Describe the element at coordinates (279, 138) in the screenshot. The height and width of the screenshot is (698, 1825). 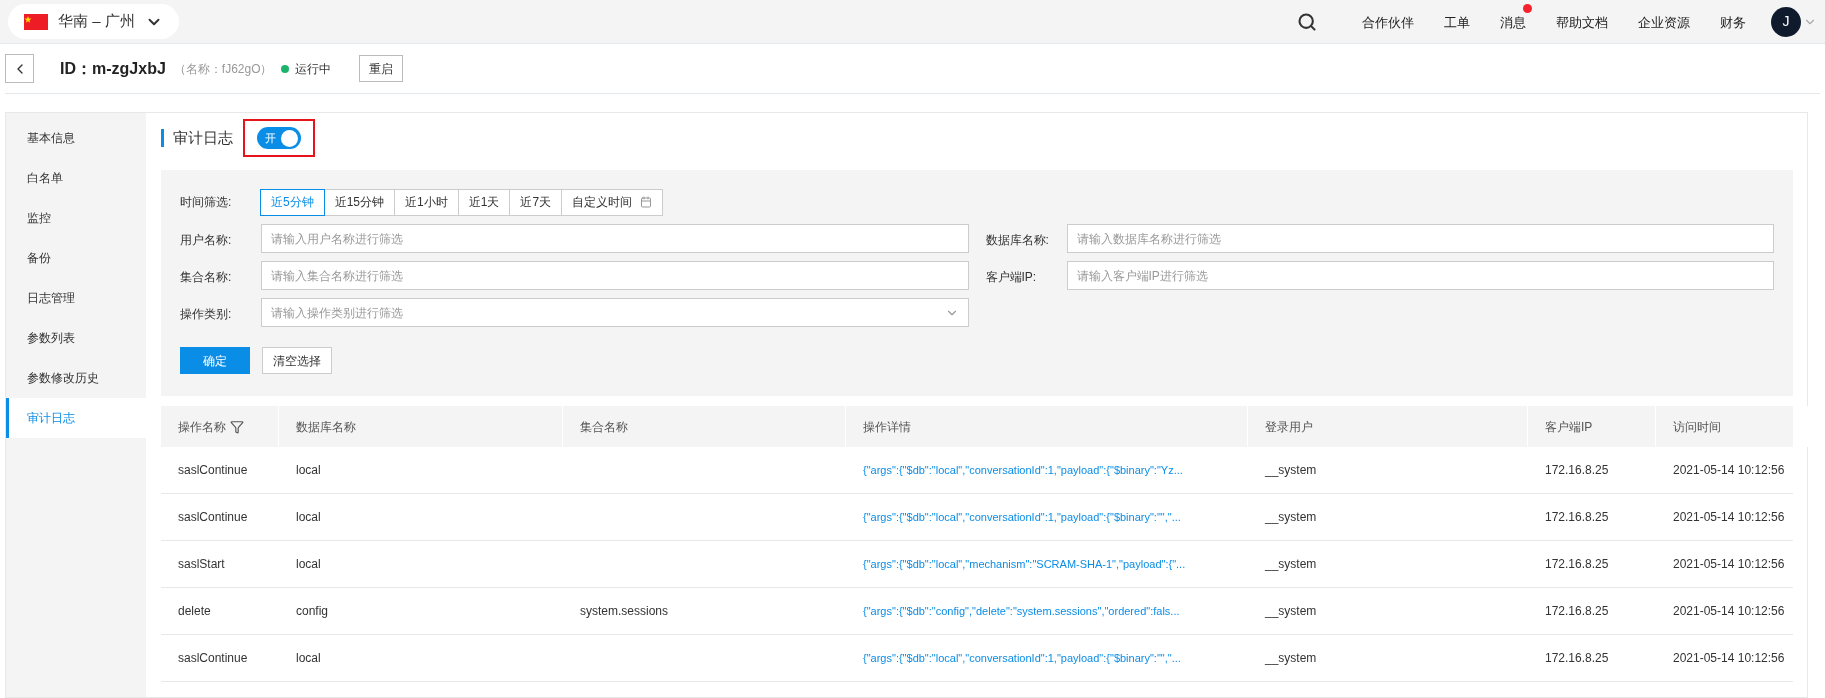
I see `toggle-switch: 开` at that location.